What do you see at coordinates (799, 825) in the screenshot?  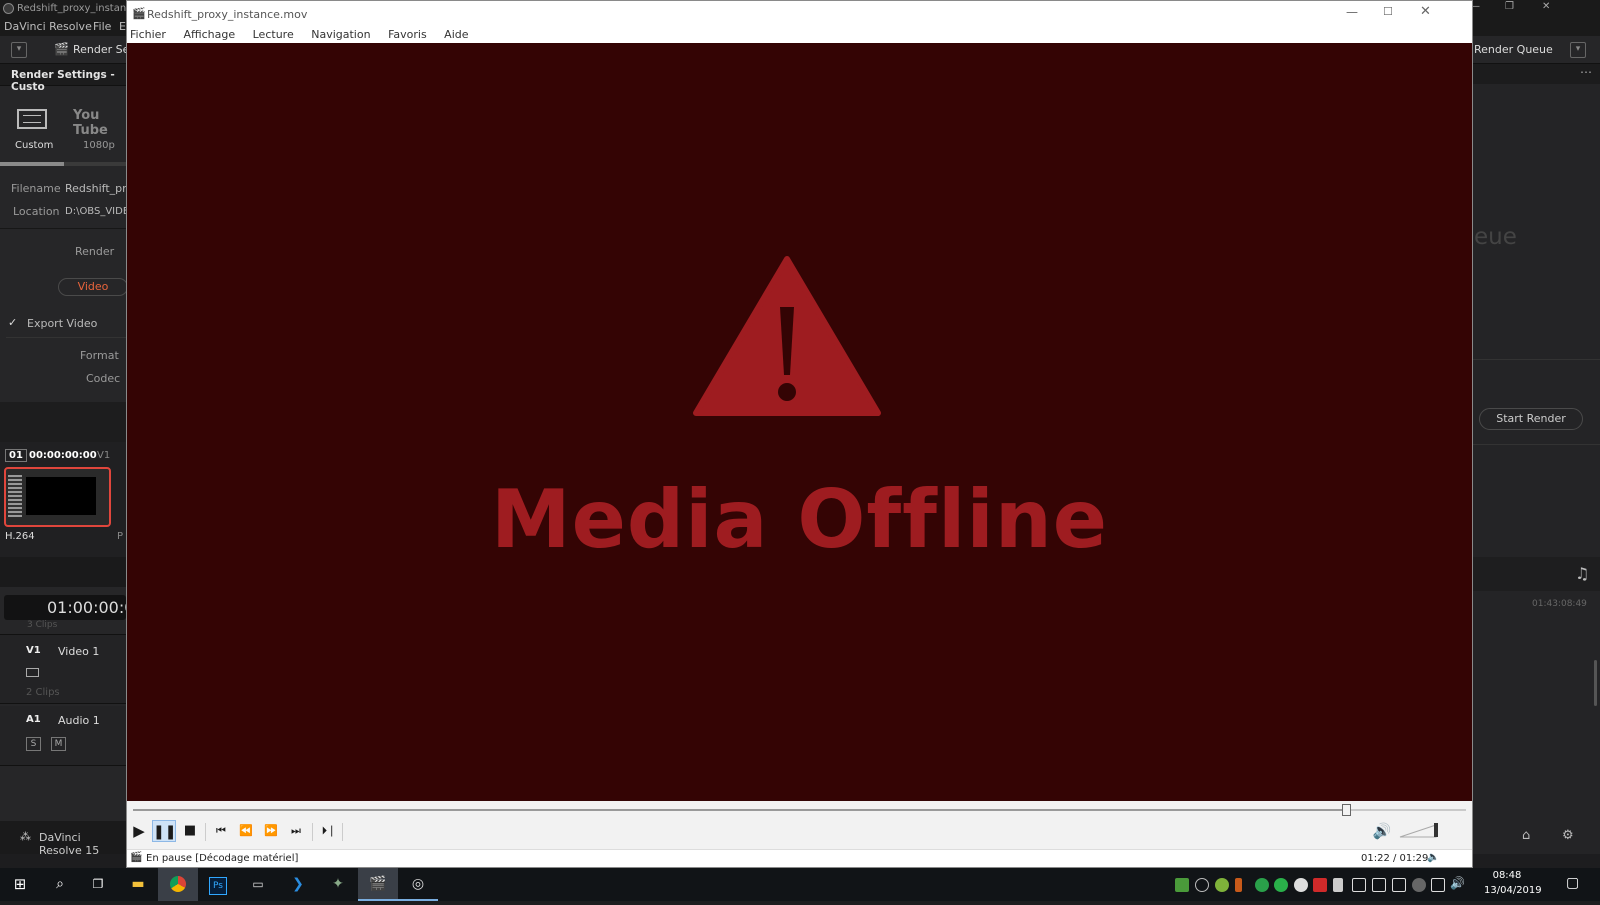 I see `playback-controls: ▶ ❚❚ ■ ⏮ ⏪ ⏩ ⏭ ⏵❘ 🔊` at bounding box center [799, 825].